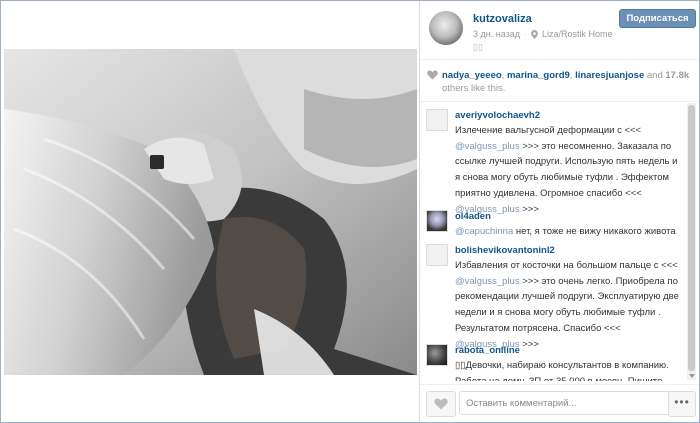 This screenshot has width=700, height=423. What do you see at coordinates (505, 250) in the screenshot?
I see `comment-username: bolishevikovantoninl2` at bounding box center [505, 250].